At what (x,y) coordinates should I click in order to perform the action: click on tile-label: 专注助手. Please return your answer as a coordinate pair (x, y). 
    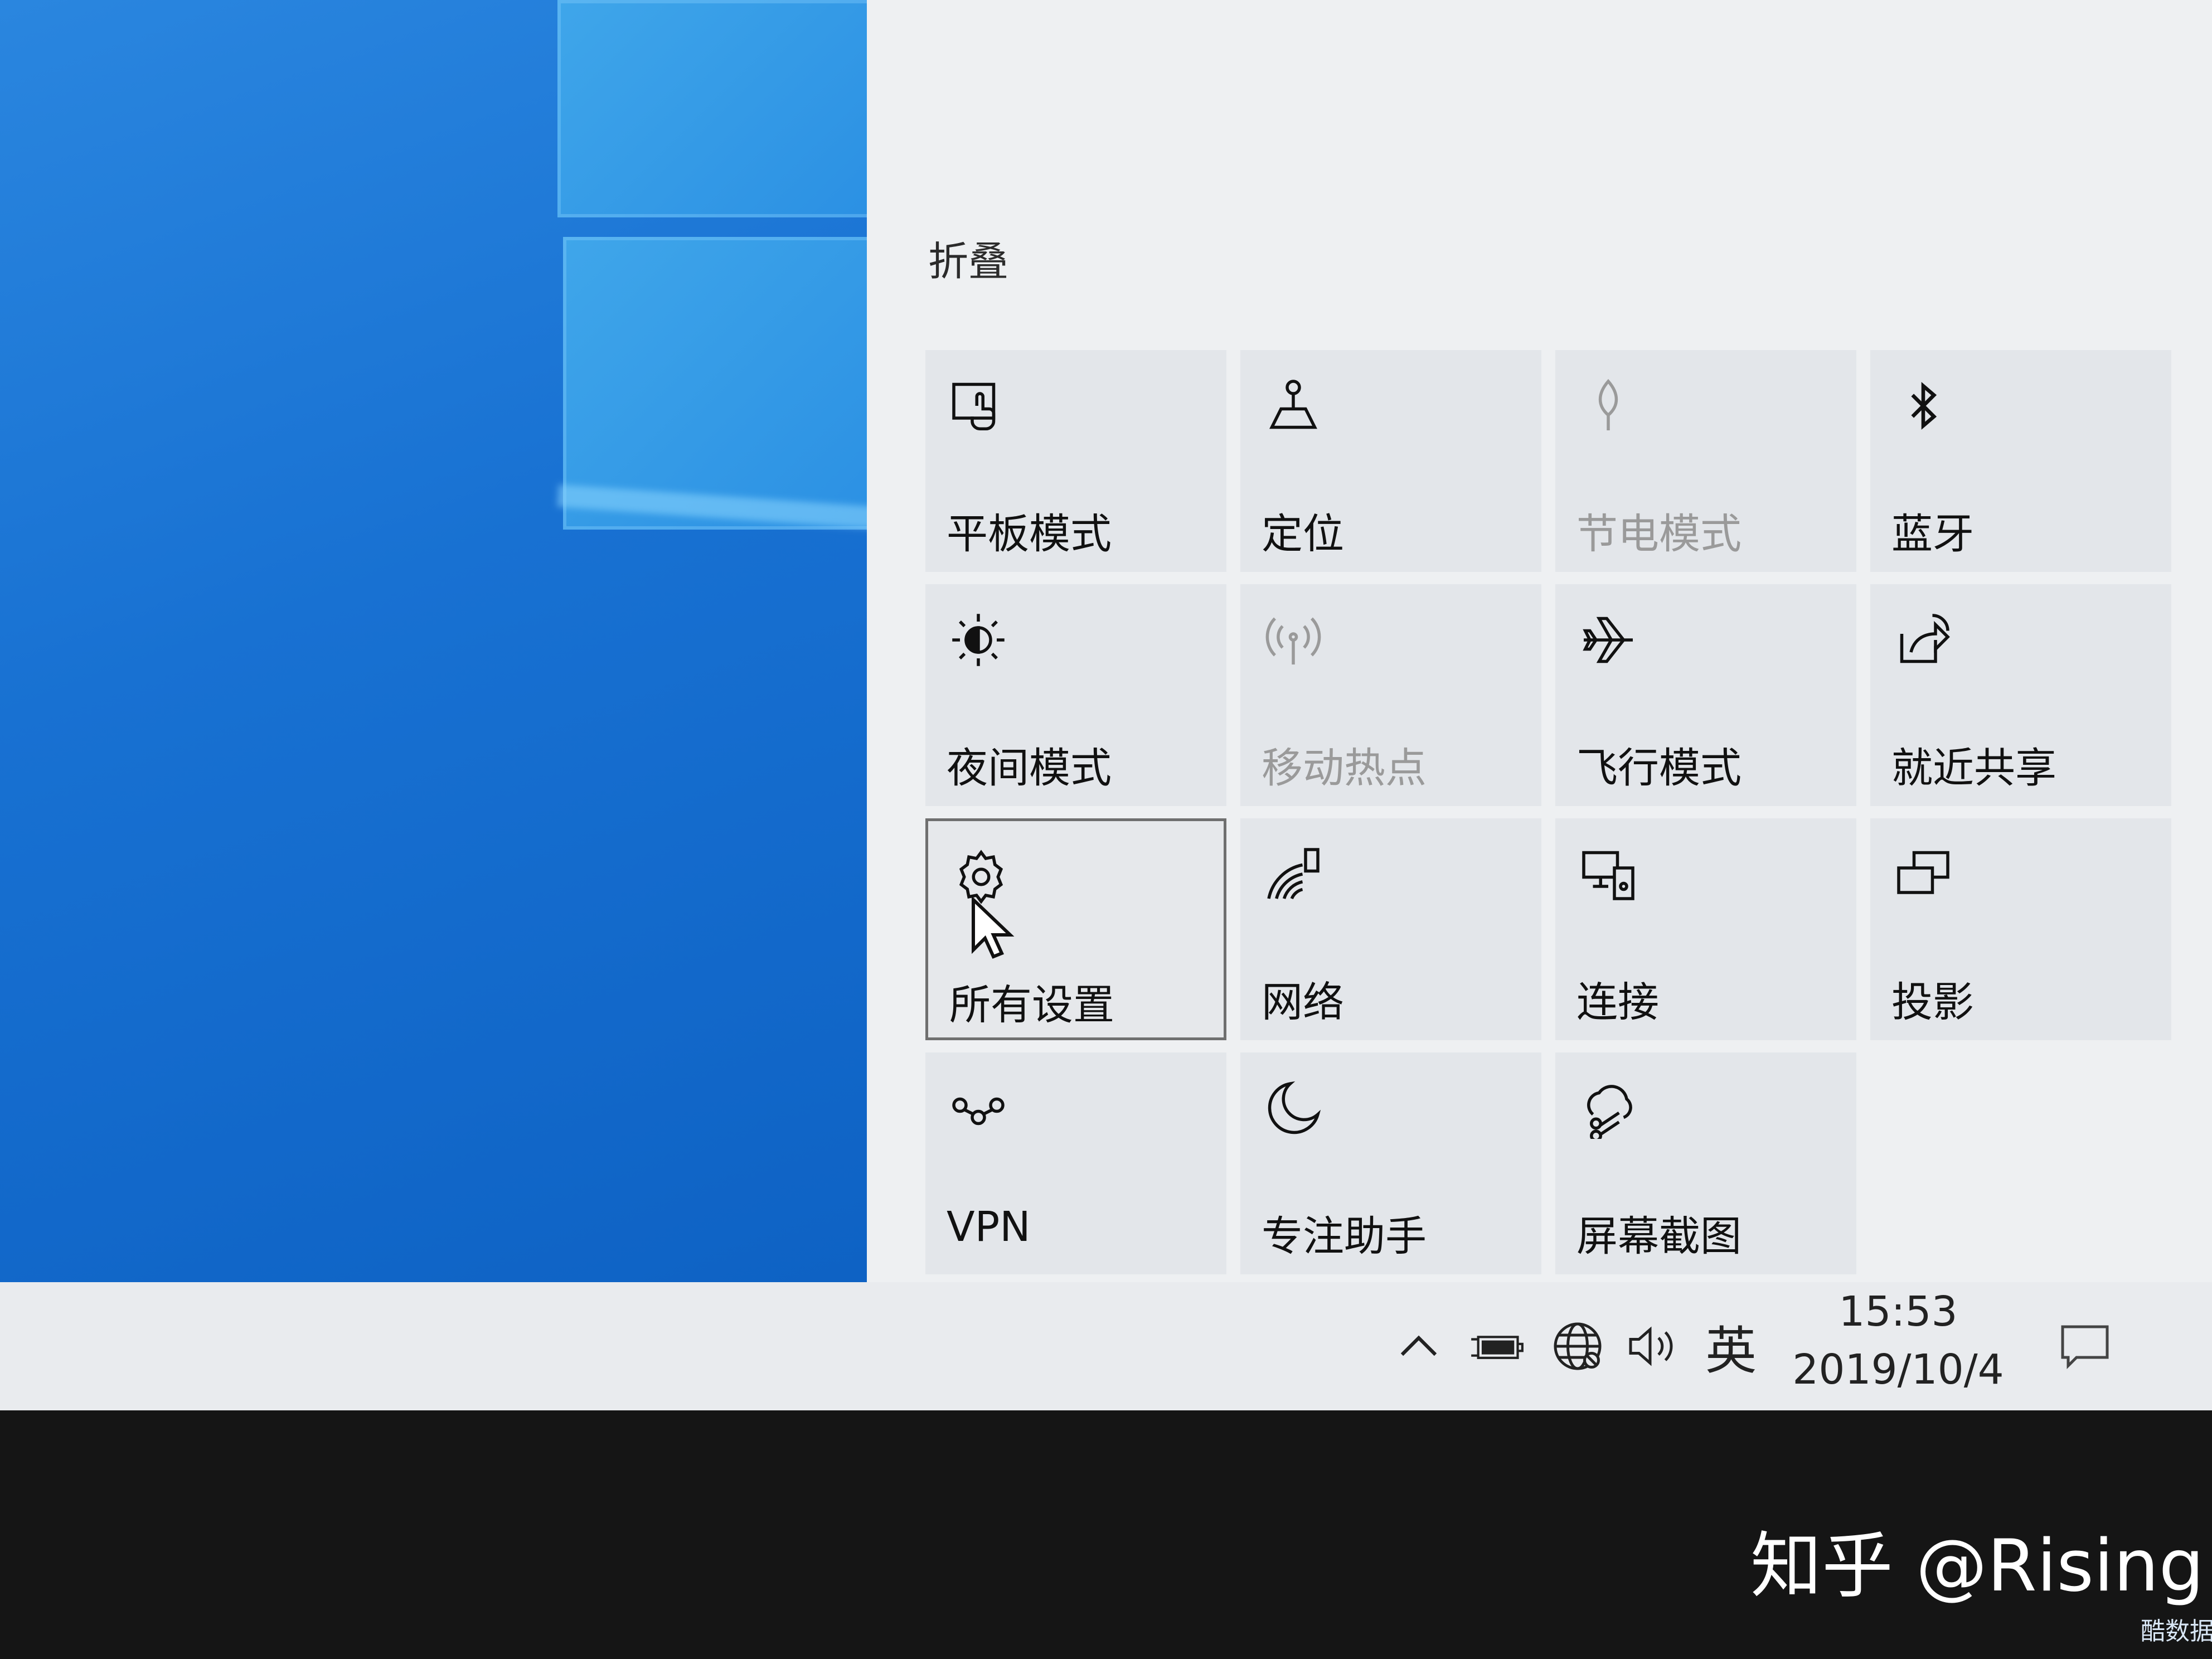
    Looking at the image, I should click on (1344, 1236).